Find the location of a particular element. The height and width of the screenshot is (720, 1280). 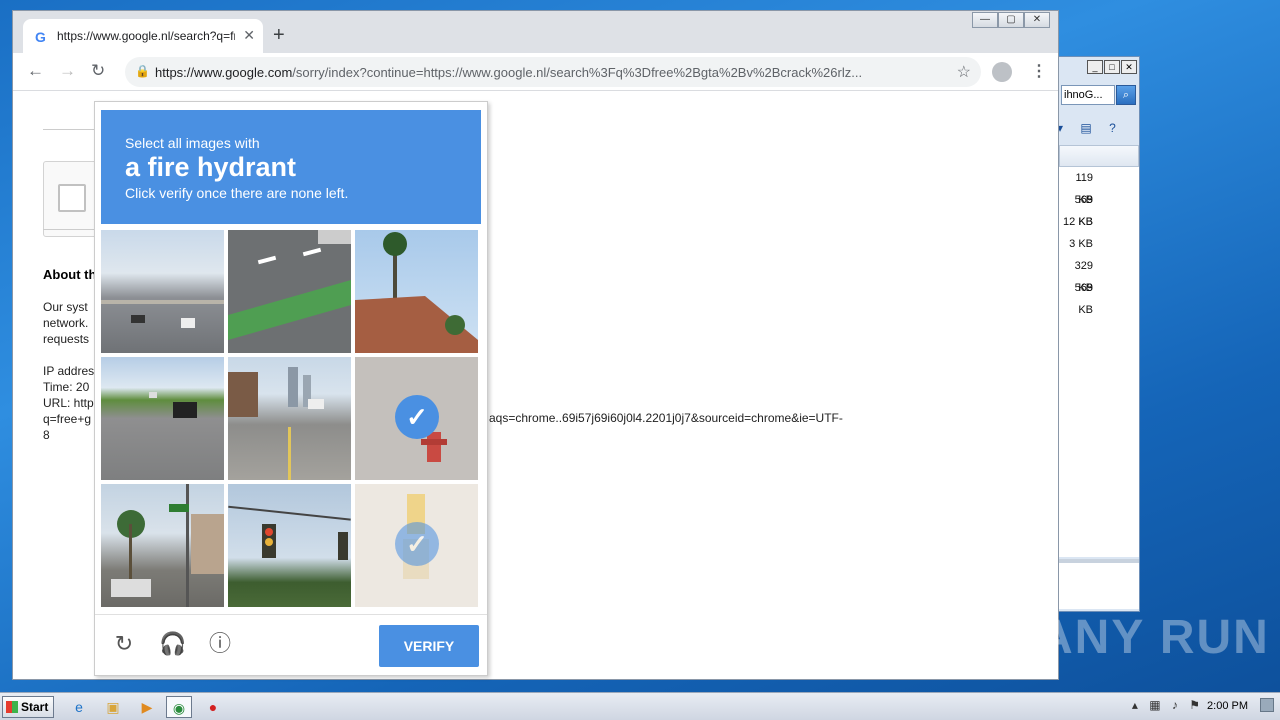

file-size: 119 KB is located at coordinates (1084, 189).